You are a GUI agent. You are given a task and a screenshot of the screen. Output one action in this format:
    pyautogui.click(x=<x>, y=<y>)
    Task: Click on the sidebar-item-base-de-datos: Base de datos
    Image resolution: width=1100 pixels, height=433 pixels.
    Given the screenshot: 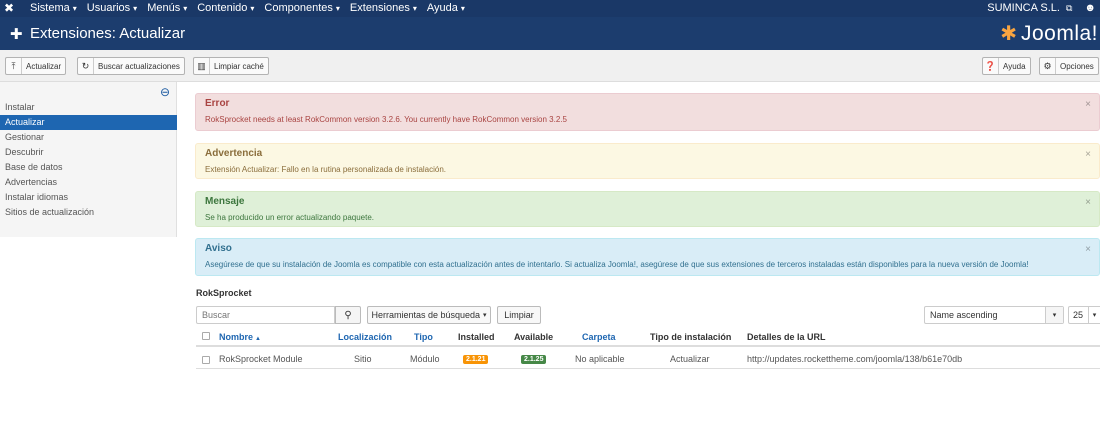 What is the action you would take?
    pyautogui.click(x=88, y=167)
    